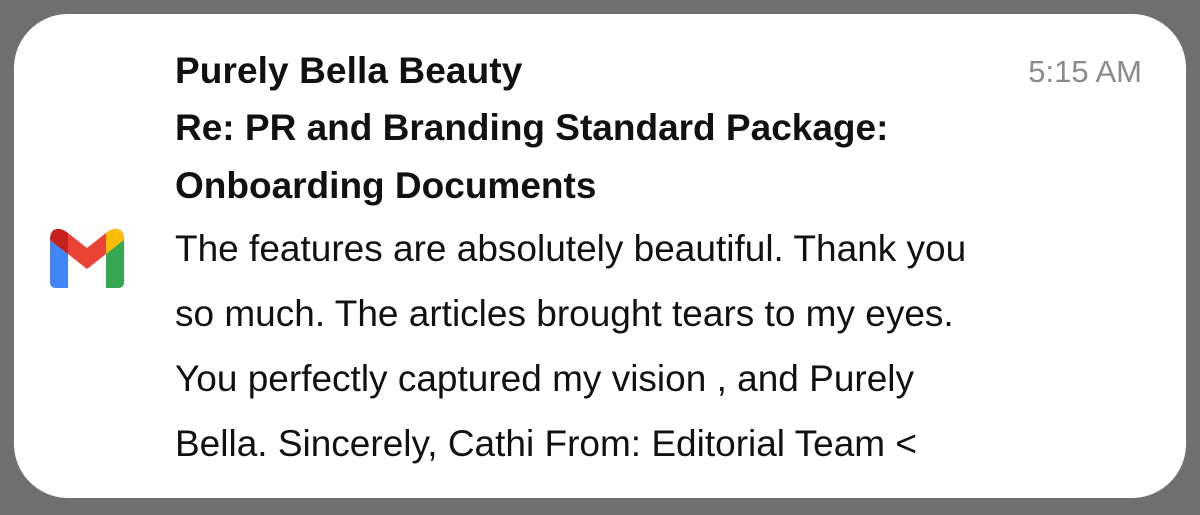 The height and width of the screenshot is (515, 1200). What do you see at coordinates (386, 185) in the screenshot?
I see `subject-line-2: Onboarding Documents` at bounding box center [386, 185].